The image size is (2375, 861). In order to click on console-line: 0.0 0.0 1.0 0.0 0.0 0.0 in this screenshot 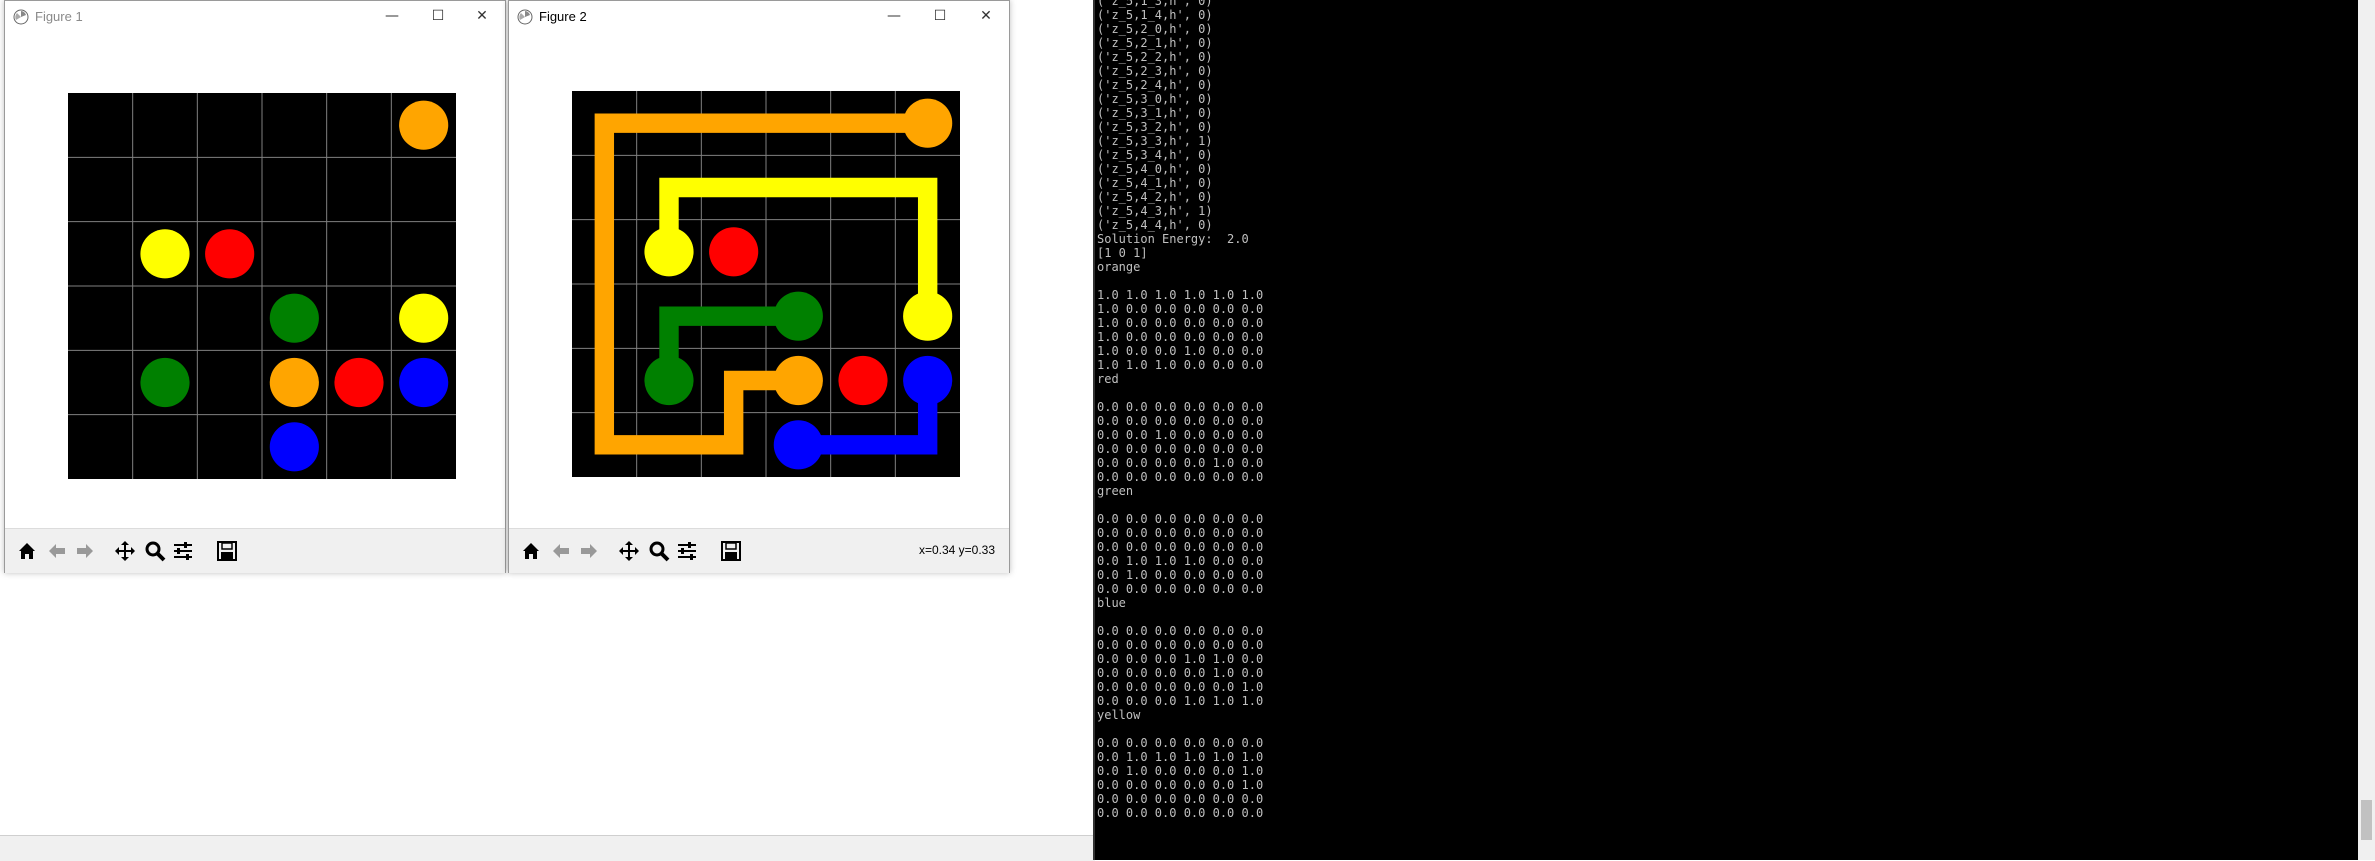, I will do `click(1180, 435)`.